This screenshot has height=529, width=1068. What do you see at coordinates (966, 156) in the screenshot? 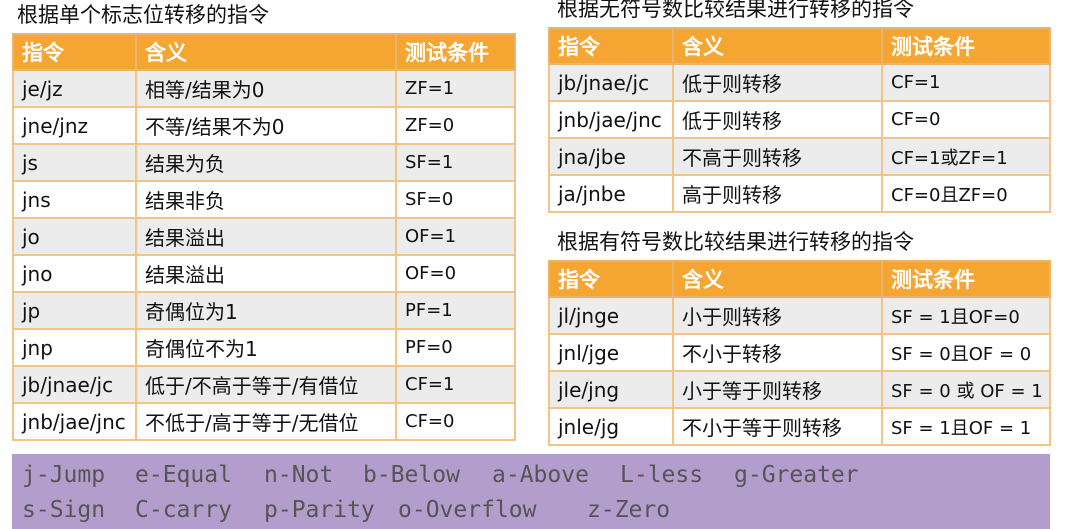
I see `condition-cell: CF=1或ZF=1` at bounding box center [966, 156].